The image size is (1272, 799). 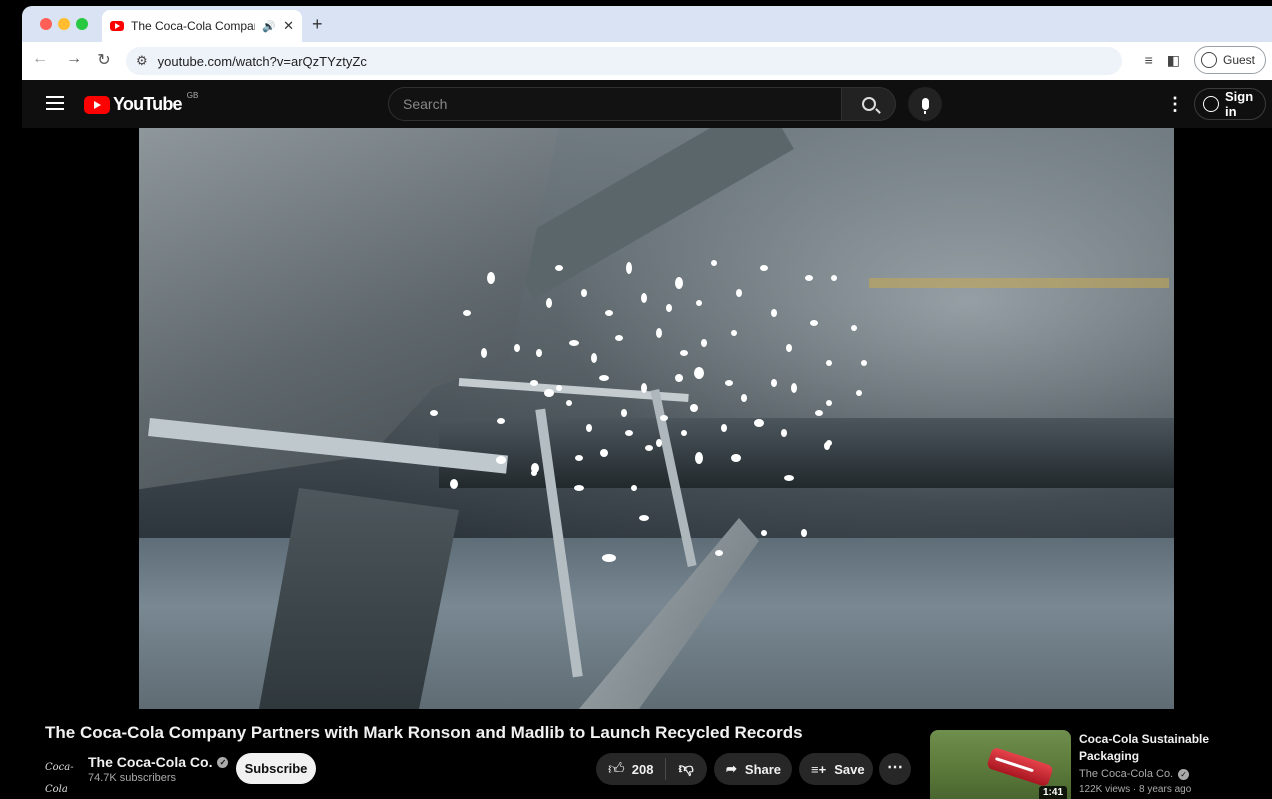 What do you see at coordinates (97, 104) in the screenshot?
I see `youtube-play-icon` at bounding box center [97, 104].